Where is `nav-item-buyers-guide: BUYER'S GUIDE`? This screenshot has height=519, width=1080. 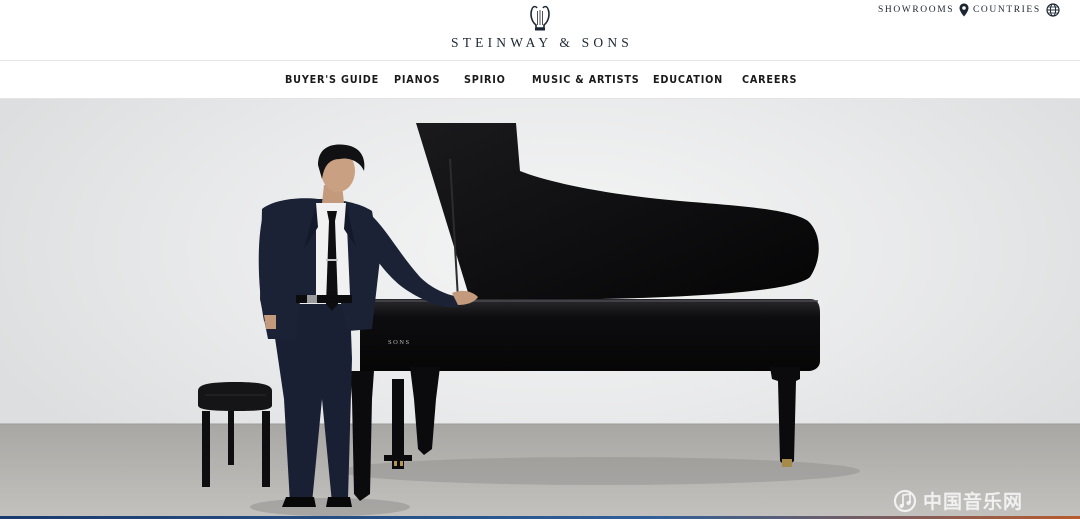
nav-item-buyers-guide: BUYER'S GUIDE is located at coordinates (332, 79).